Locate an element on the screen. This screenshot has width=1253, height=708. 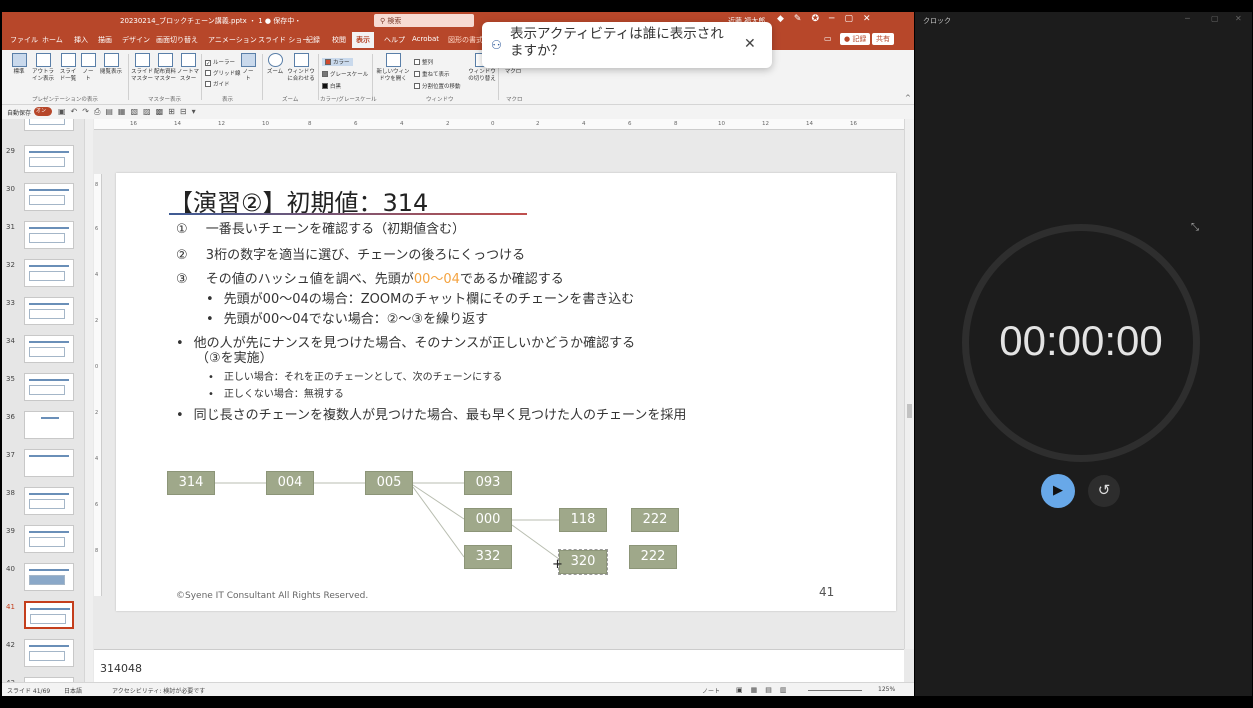
thumbnail-item: 31 is located at coordinates (44, 239).